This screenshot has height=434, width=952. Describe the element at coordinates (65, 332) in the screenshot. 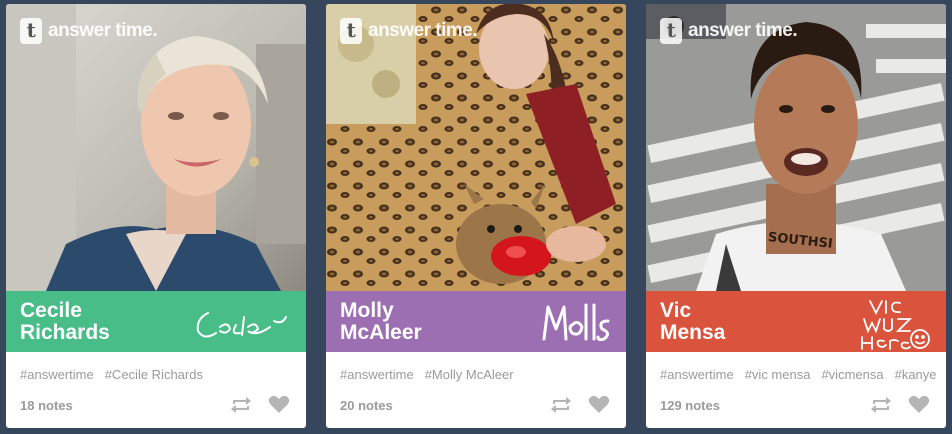

I see `last-name: Richards` at that location.